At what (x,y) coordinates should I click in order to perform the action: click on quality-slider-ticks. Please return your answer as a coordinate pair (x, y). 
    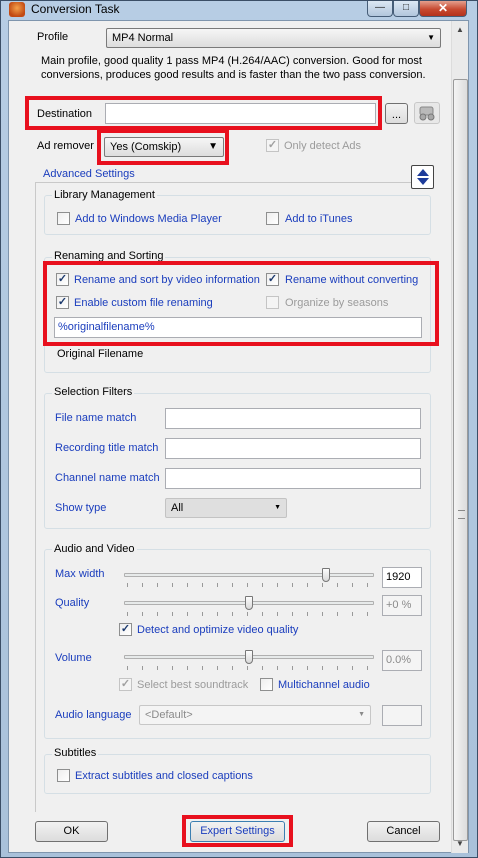
    Looking at the image, I should click on (249, 614).